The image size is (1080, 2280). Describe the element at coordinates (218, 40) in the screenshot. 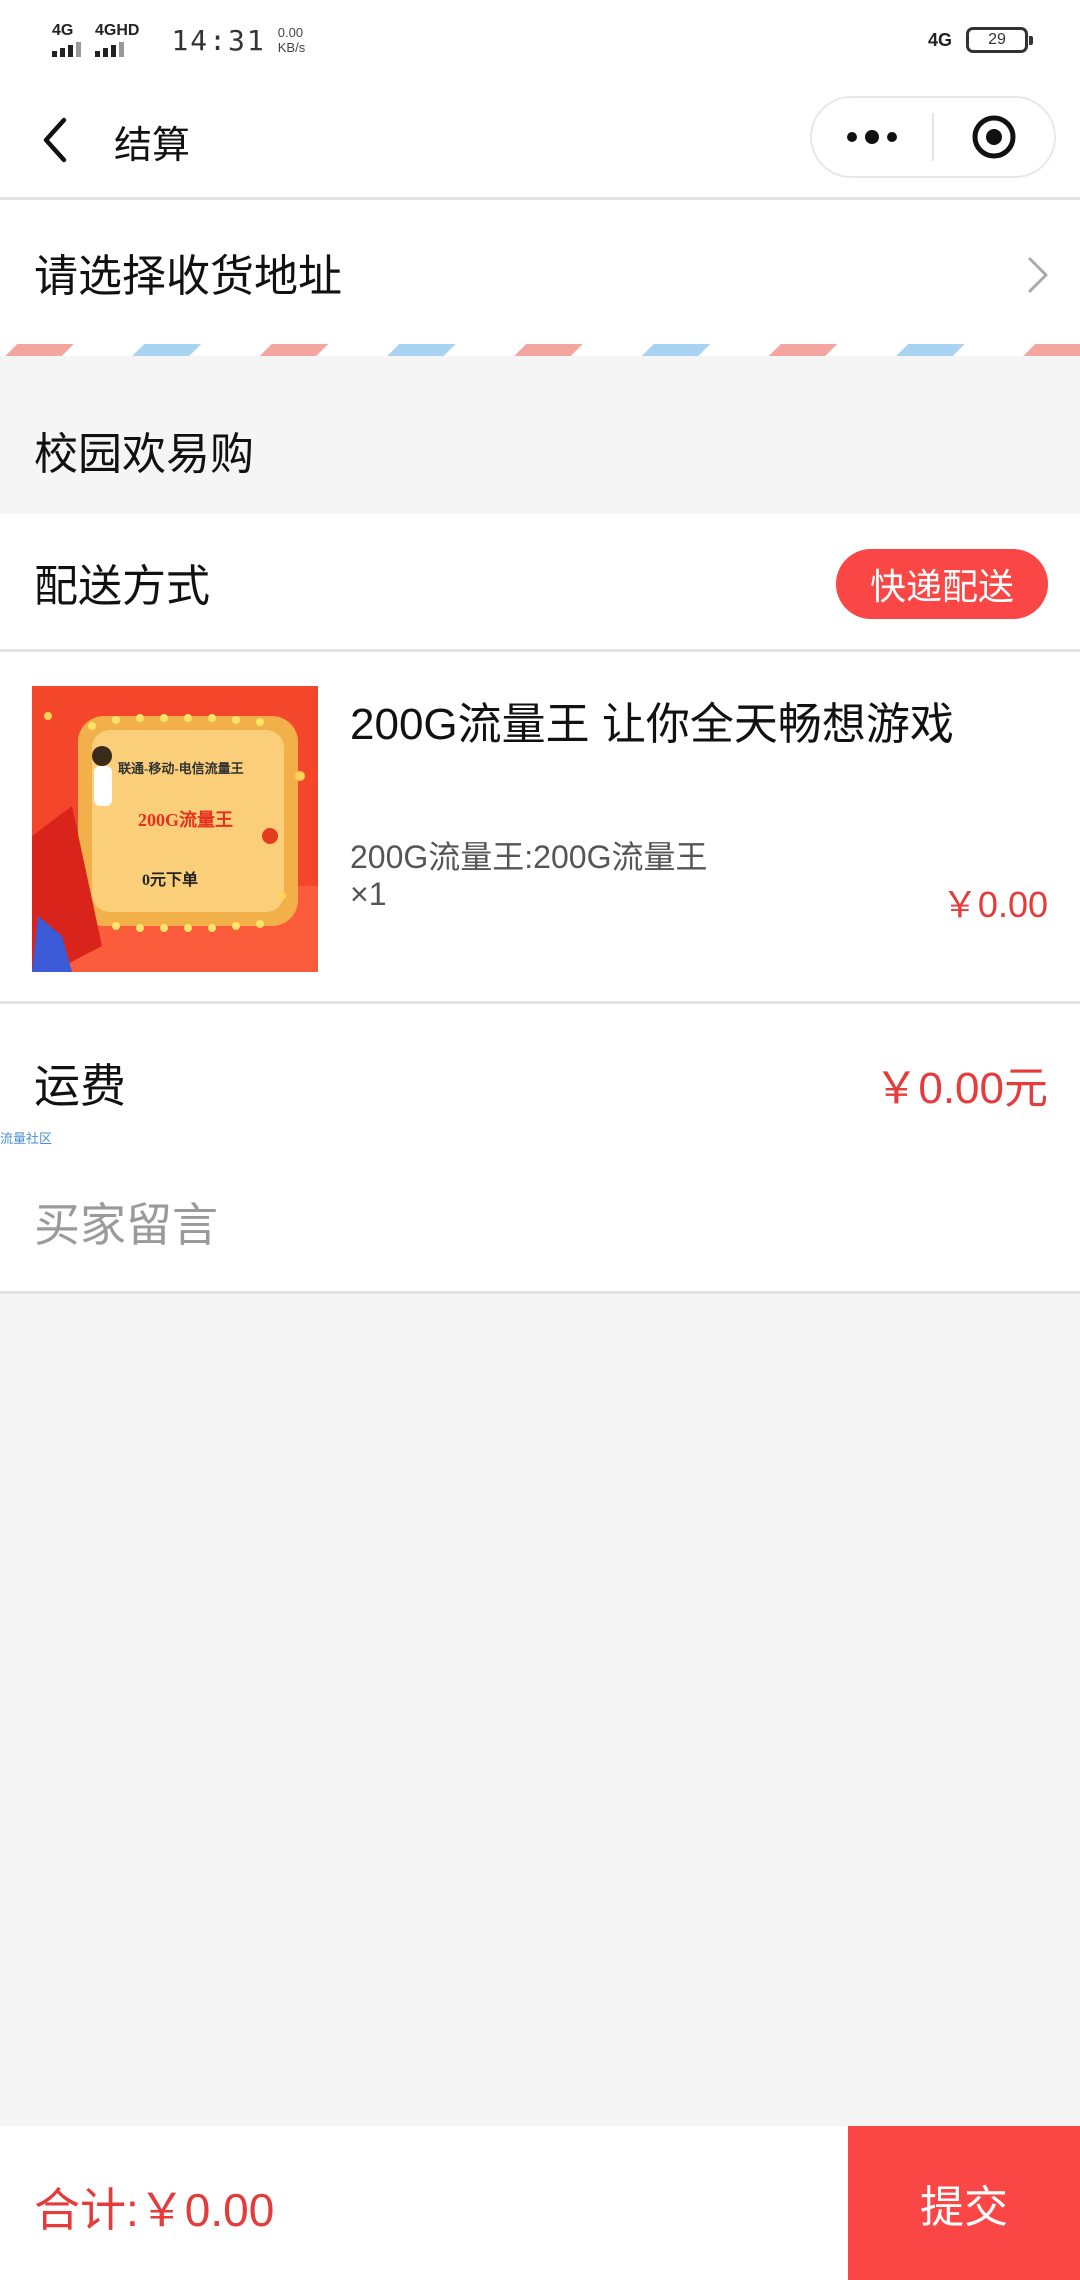

I see `clock: 14:31` at that location.